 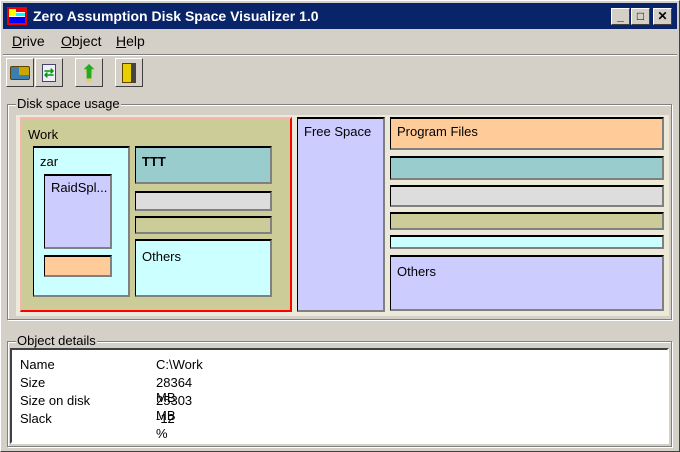 I want to click on detail-row: Size on disk 25303 MB, so click(x=106, y=408).